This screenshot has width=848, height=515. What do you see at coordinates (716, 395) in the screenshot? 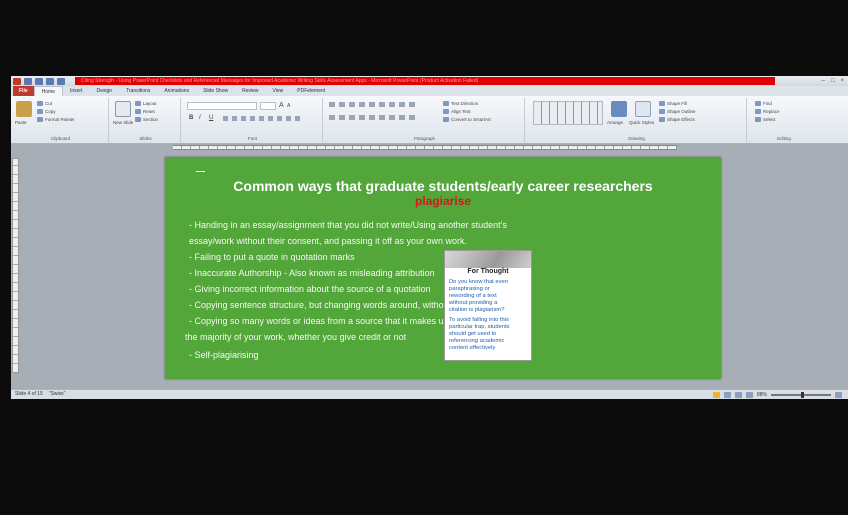
I see `normal-view-icon` at bounding box center [716, 395].